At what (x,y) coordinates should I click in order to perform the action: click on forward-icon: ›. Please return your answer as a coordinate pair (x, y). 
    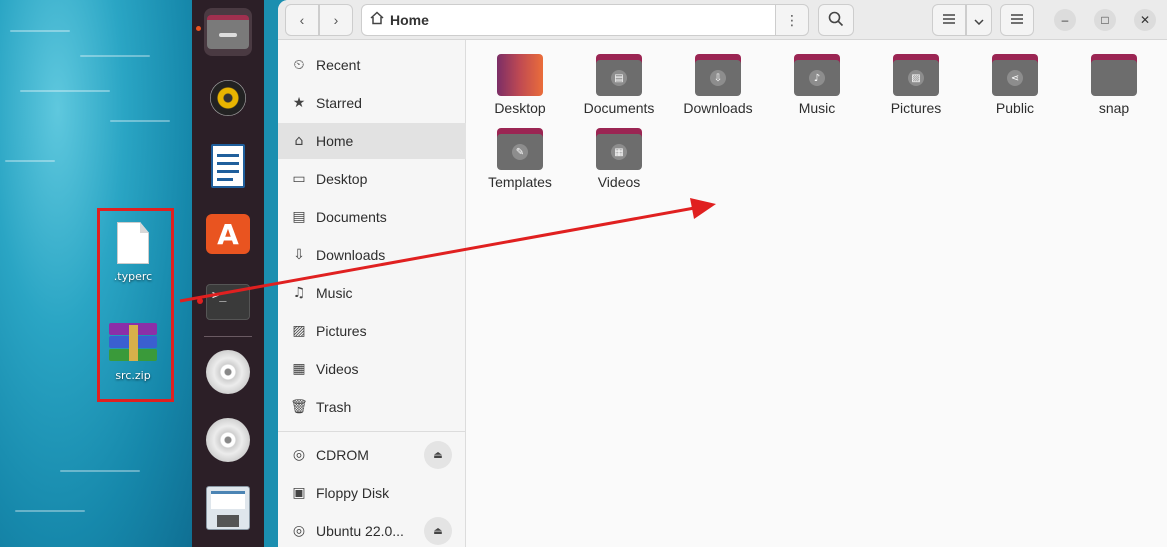
    Looking at the image, I should click on (336, 20).